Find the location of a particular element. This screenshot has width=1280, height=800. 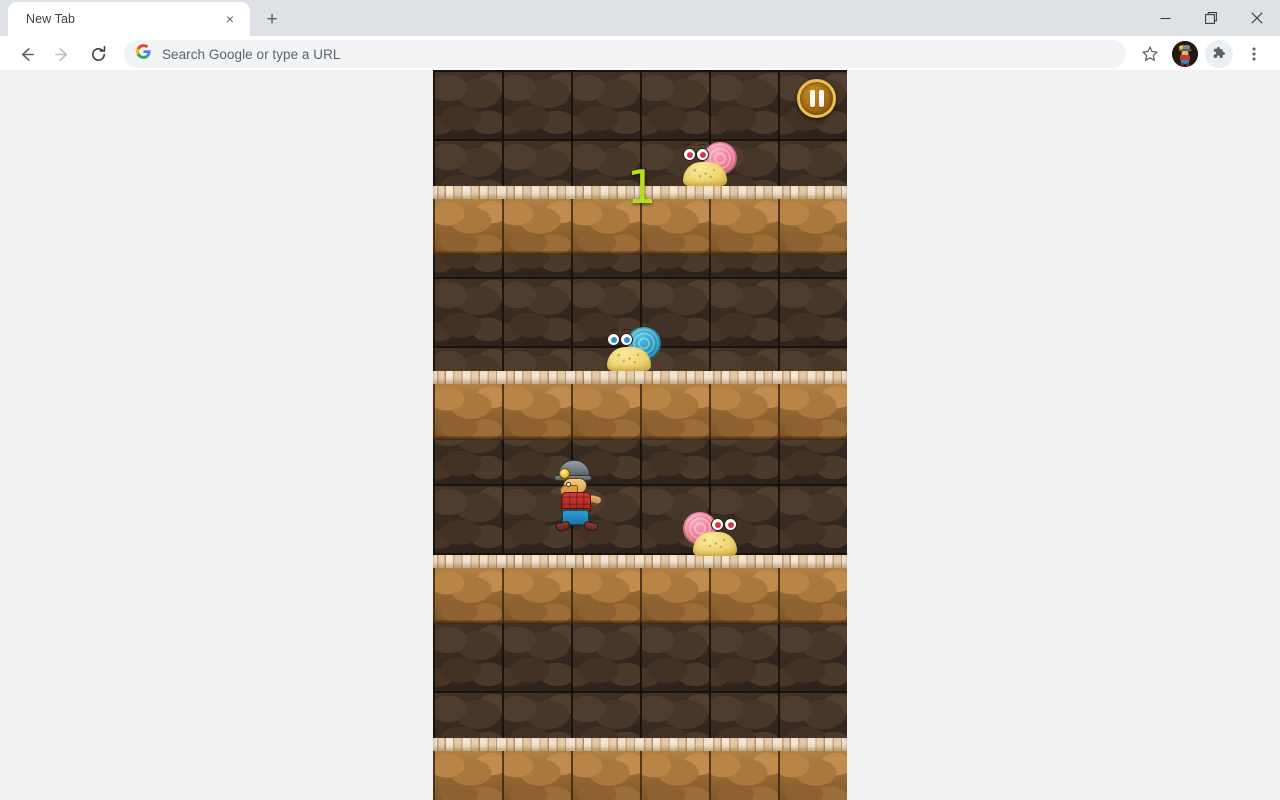

browser-toolbar: Search Google or type a URL is located at coordinates (640, 54).